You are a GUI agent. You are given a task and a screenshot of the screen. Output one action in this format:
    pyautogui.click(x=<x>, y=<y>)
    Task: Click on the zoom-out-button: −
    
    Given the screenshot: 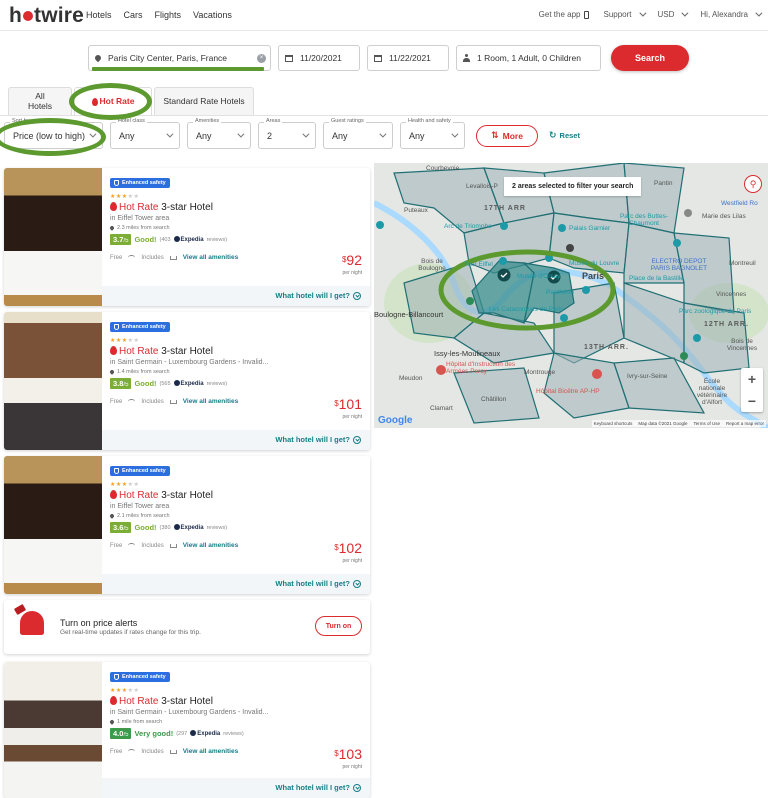 What is the action you would take?
    pyautogui.click(x=752, y=401)
    